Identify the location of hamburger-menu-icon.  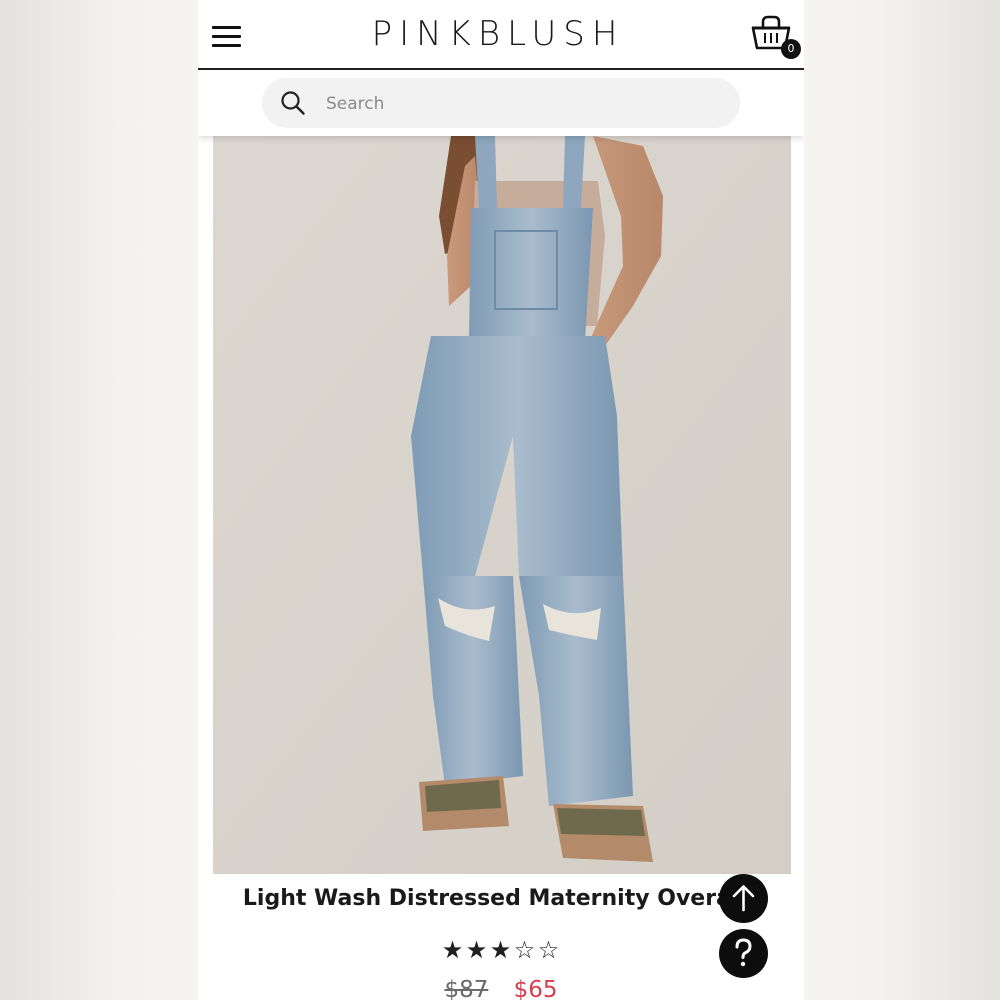
(227, 36).